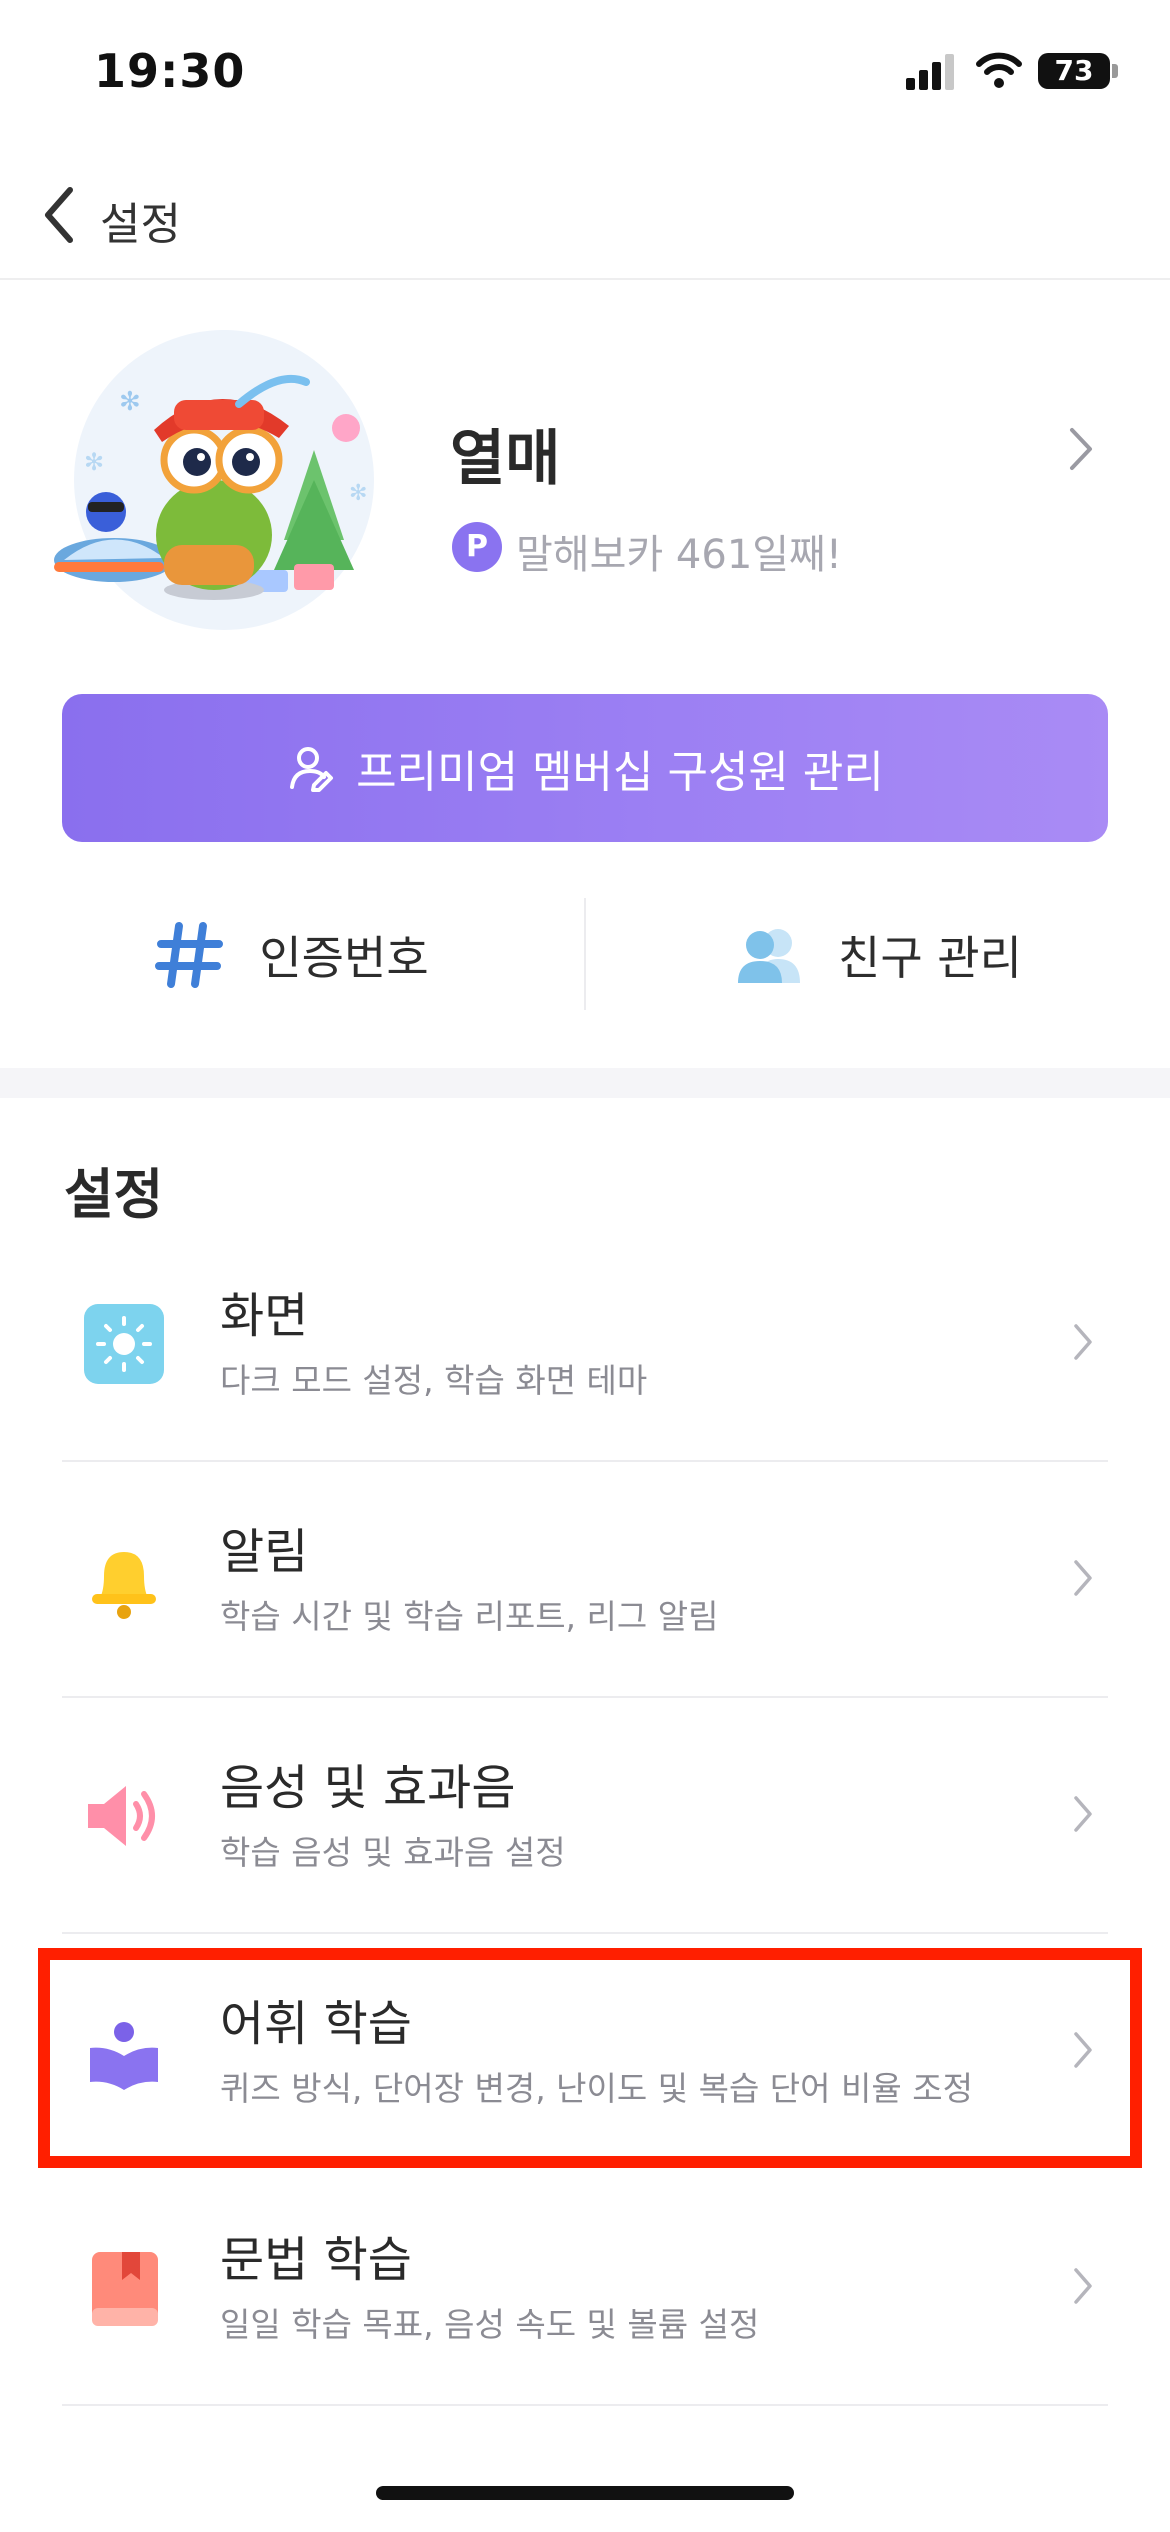  Describe the element at coordinates (505, 453) in the screenshot. I see `profile-name: 열매` at that location.